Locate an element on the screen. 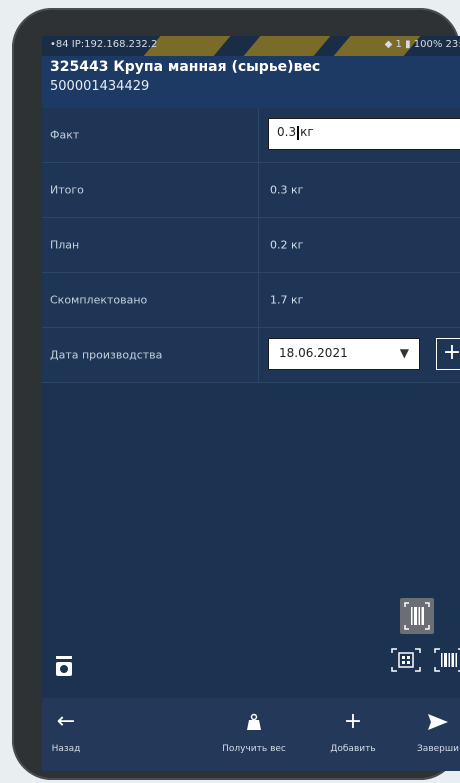 Image resolution: width=460 pixels, height=783 pixels. send-arrow-icon-svg is located at coordinates (438, 722).